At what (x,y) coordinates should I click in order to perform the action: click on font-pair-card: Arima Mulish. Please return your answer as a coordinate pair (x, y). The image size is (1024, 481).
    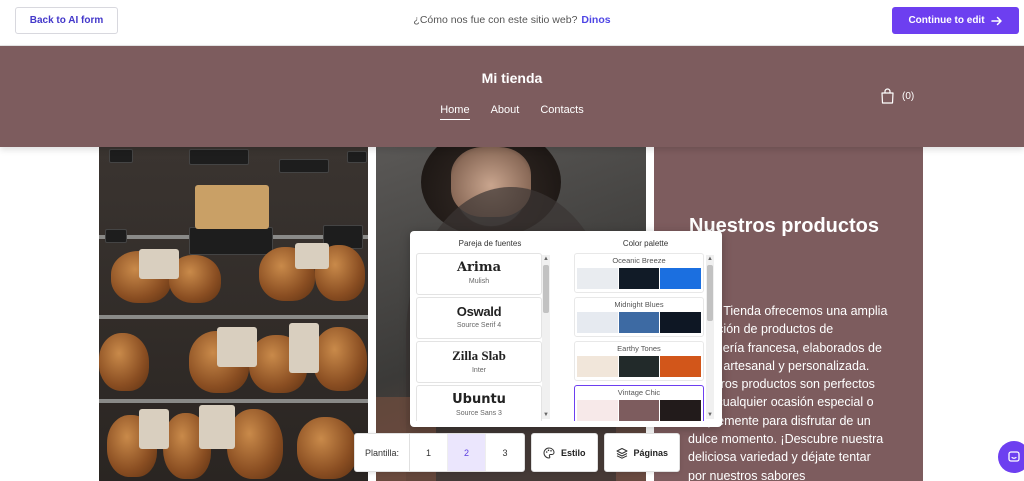
    Looking at the image, I should click on (479, 274).